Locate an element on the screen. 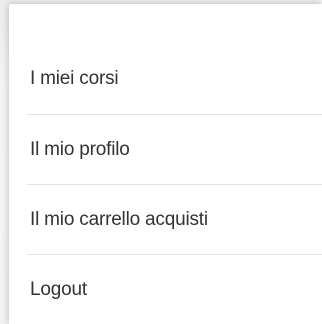  menu-item-label: Logout is located at coordinates (58, 289).